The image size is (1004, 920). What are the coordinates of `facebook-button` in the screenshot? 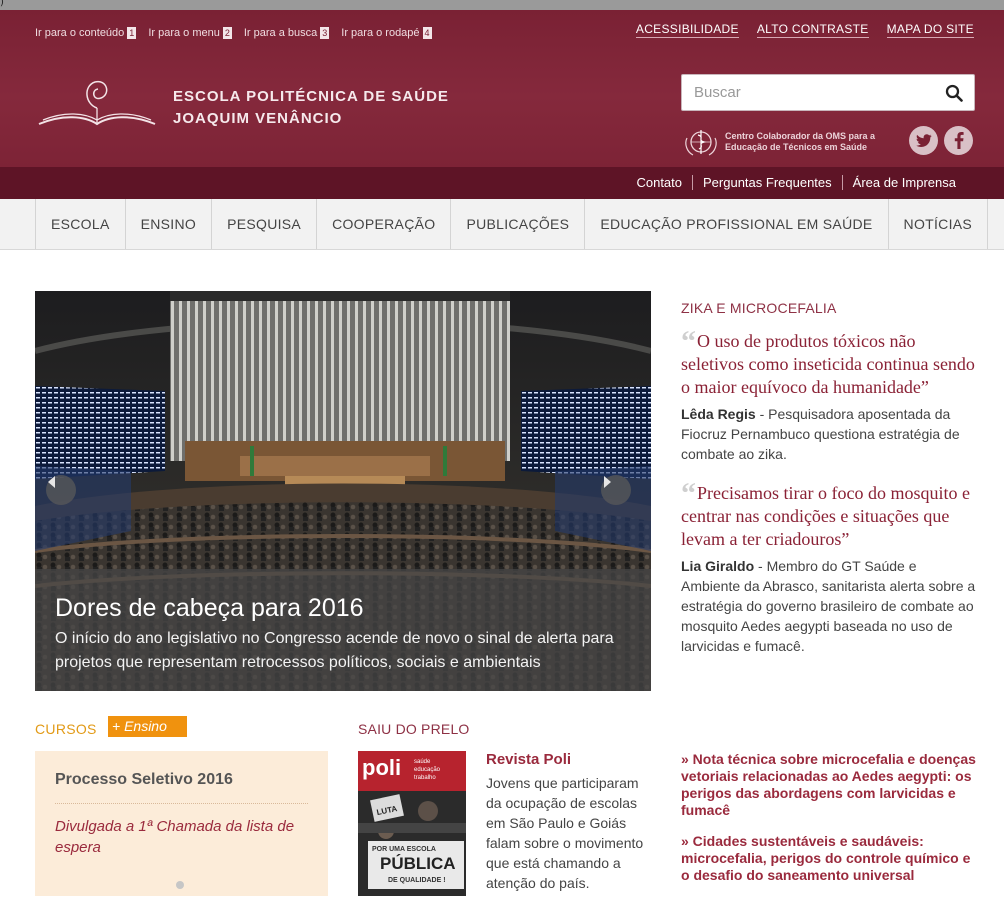 It's located at (958, 140).